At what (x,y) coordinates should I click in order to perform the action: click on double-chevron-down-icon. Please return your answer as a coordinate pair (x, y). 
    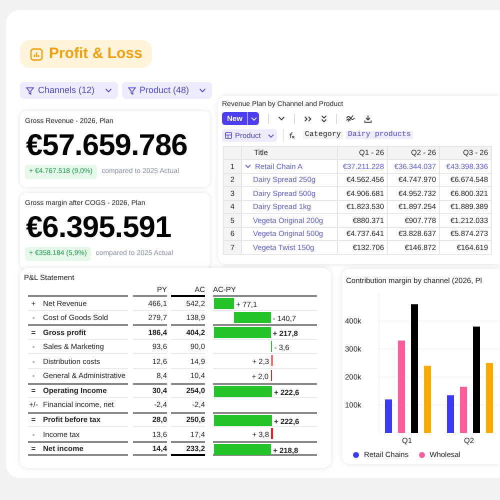
    Looking at the image, I should click on (324, 118).